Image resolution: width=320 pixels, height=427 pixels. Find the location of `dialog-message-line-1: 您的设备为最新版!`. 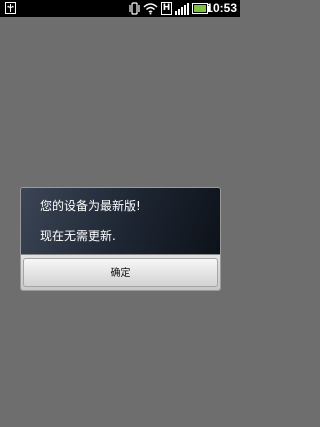

dialog-message-line-1: 您的设备为最新版! is located at coordinates (90, 206).